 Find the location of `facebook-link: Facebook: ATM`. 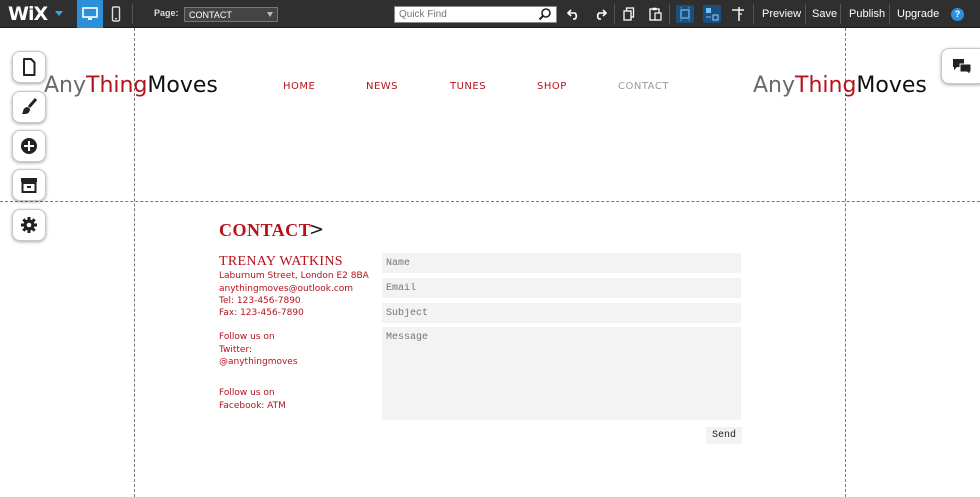

facebook-link: Facebook: ATM is located at coordinates (252, 406).